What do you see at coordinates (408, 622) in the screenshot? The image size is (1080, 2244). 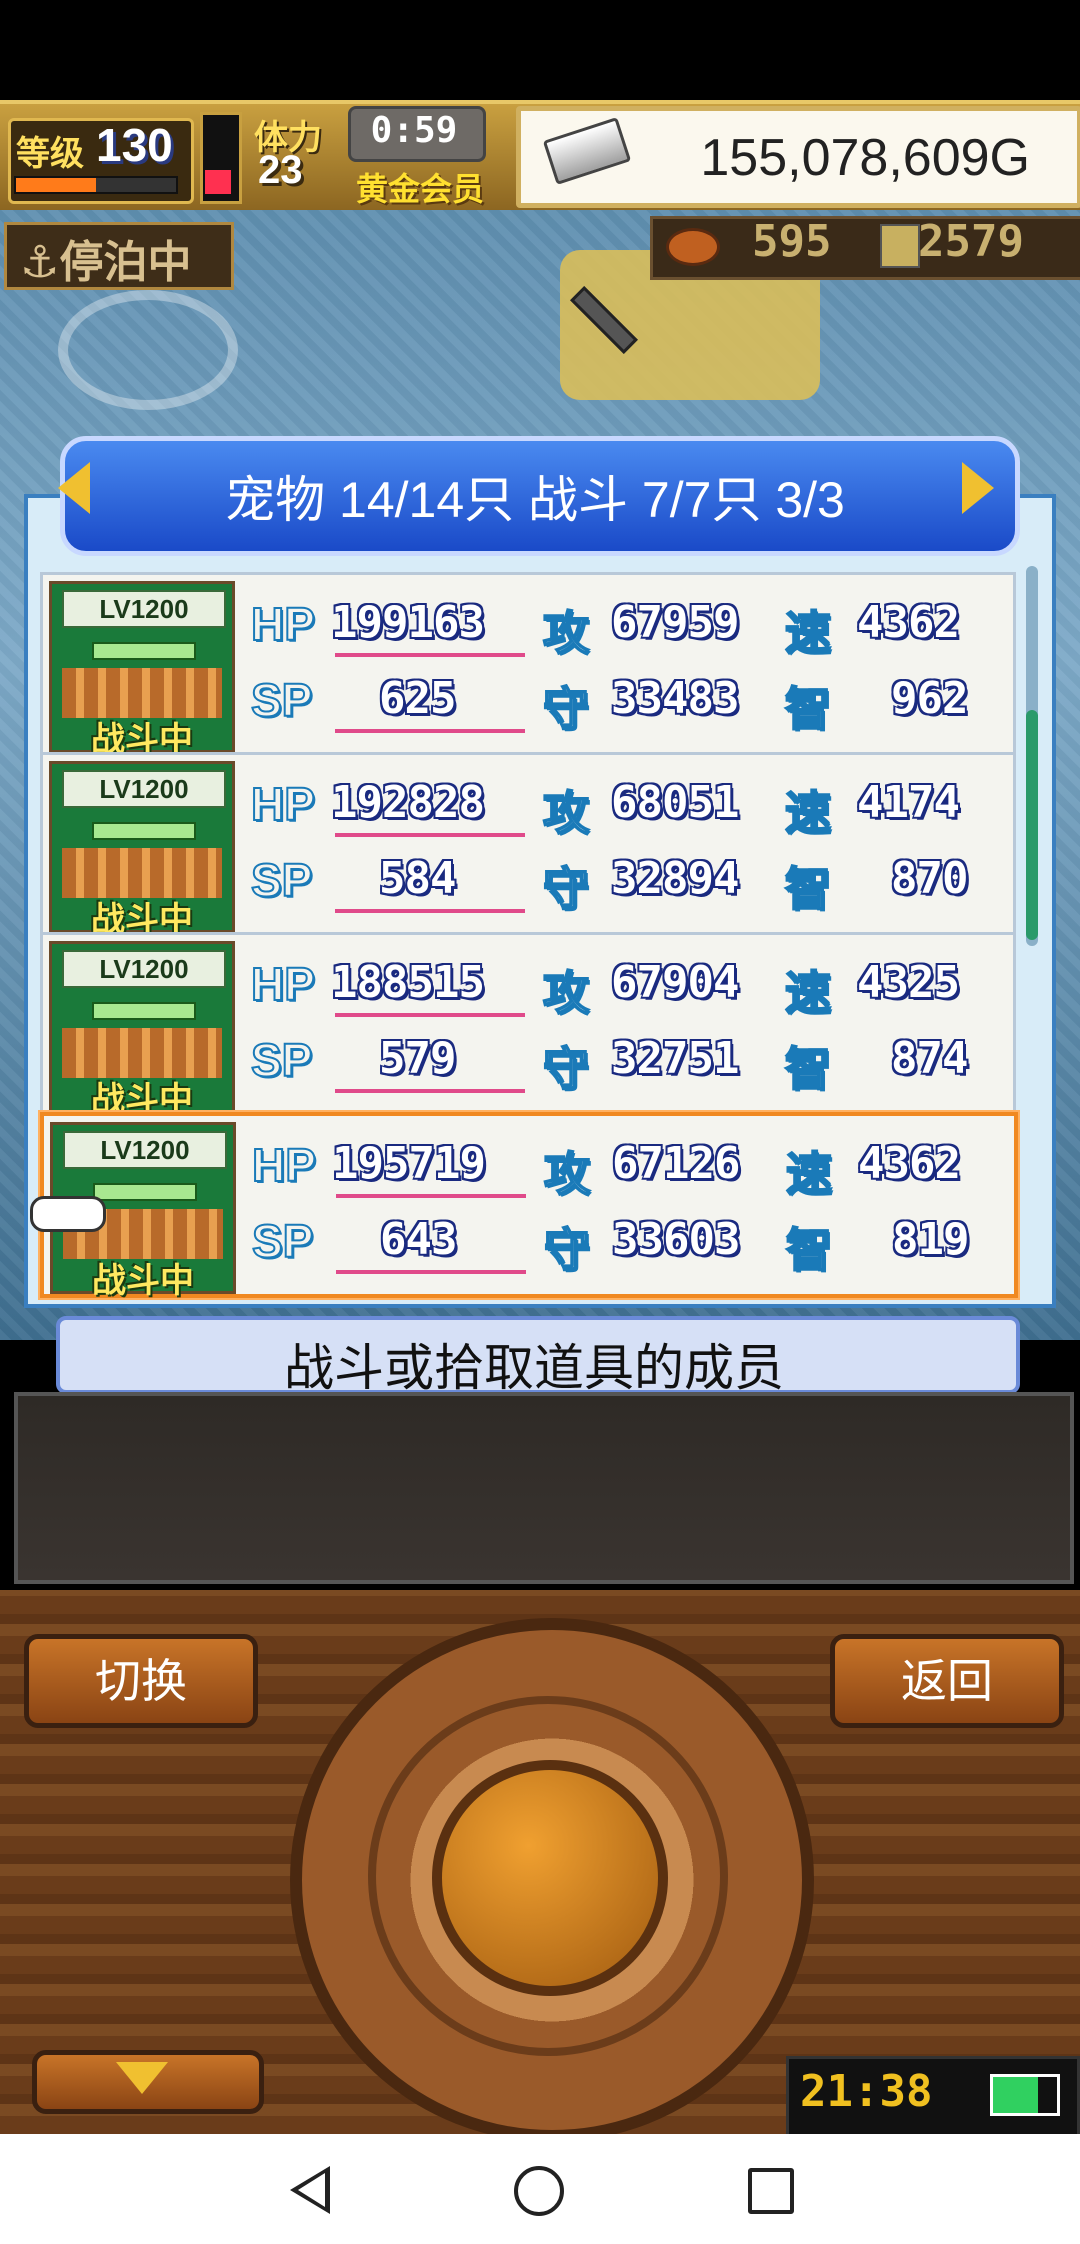 I see `hp-value: 199163` at bounding box center [408, 622].